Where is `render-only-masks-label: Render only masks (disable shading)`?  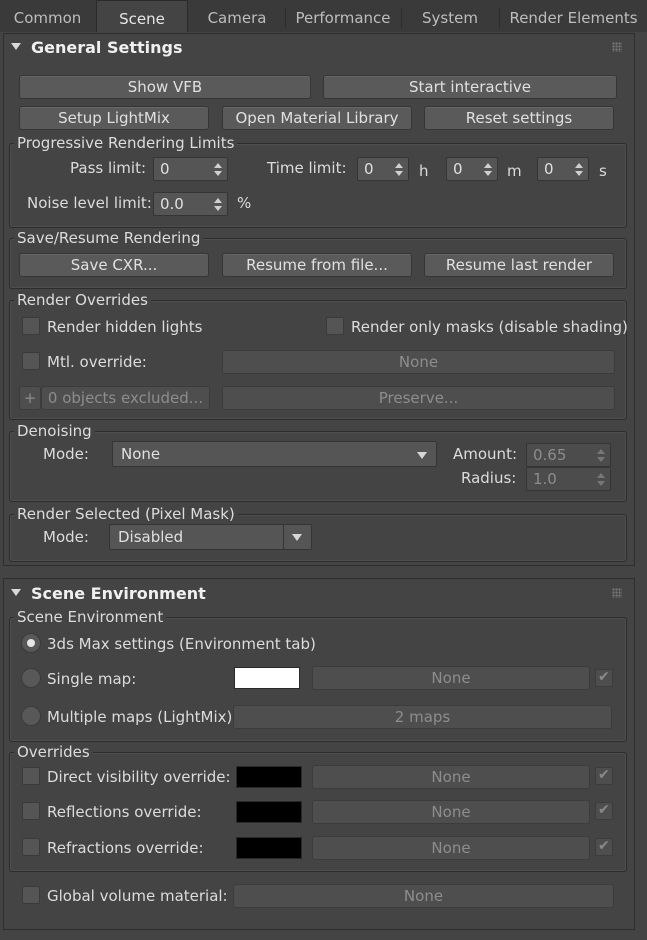 render-only-masks-label: Render only masks (disable shading) is located at coordinates (489, 327).